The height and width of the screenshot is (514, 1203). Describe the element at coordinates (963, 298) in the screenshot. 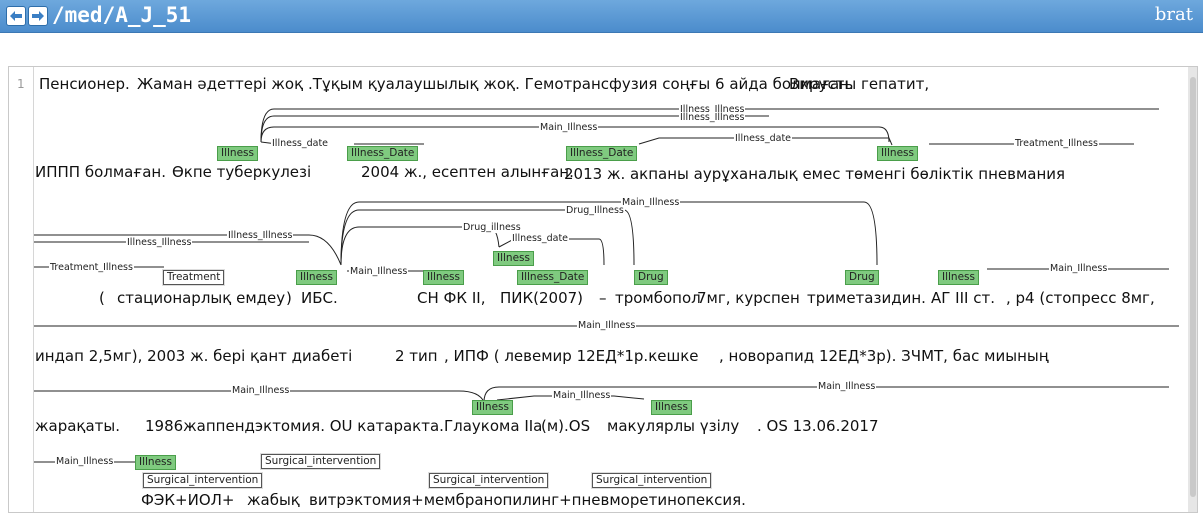

I see `text-span: АГ III ст.` at that location.